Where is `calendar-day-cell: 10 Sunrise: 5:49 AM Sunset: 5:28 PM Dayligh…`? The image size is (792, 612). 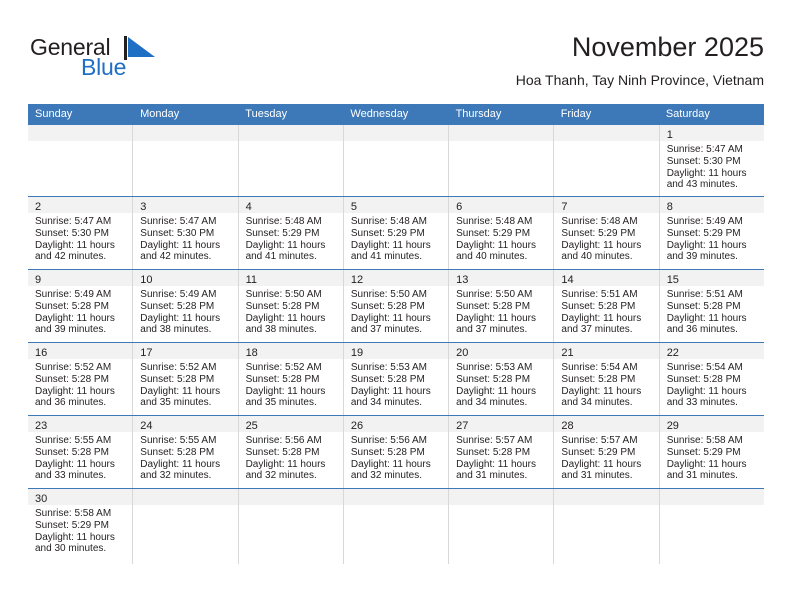
calendar-day-cell: 10 Sunrise: 5:49 AM Sunset: 5:28 PM Dayligh… is located at coordinates (186, 306).